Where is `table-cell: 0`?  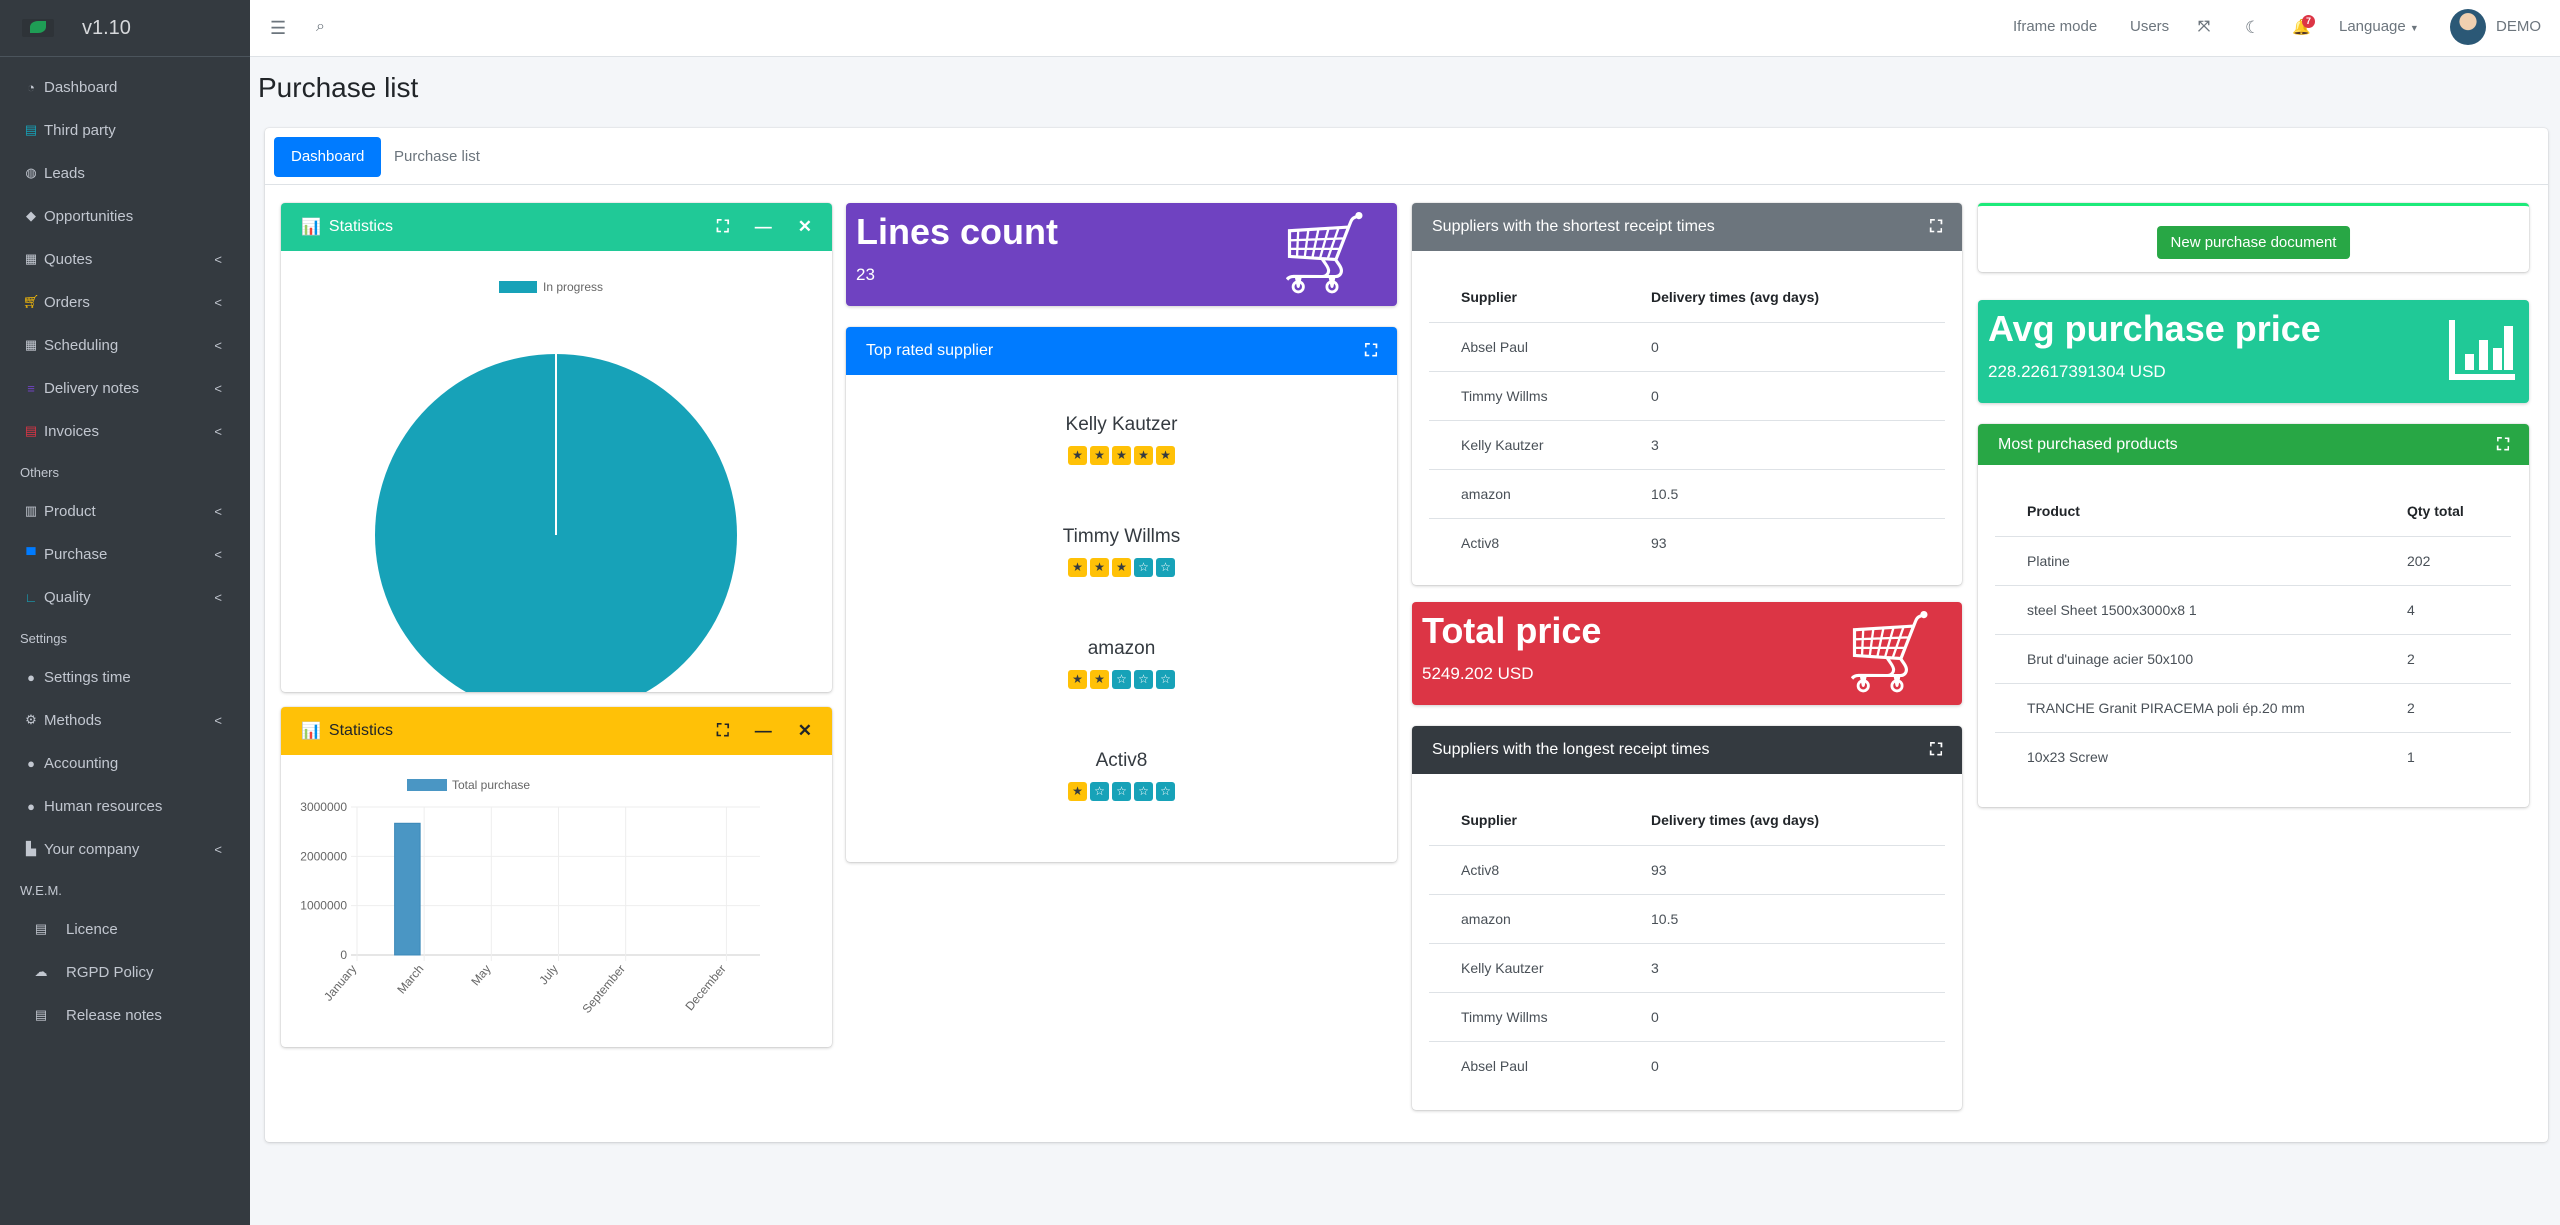 table-cell: 0 is located at coordinates (1782, 395).